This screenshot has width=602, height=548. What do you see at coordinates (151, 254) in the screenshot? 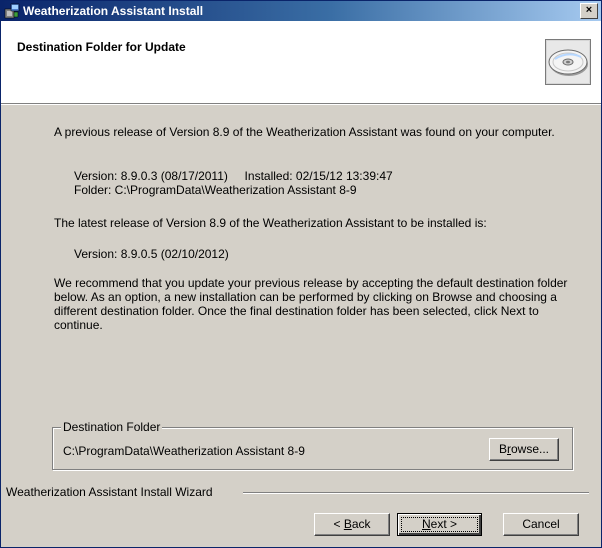
I see `new-version-info: Version: 8.9.0.5 (02/10/2012)` at bounding box center [151, 254].